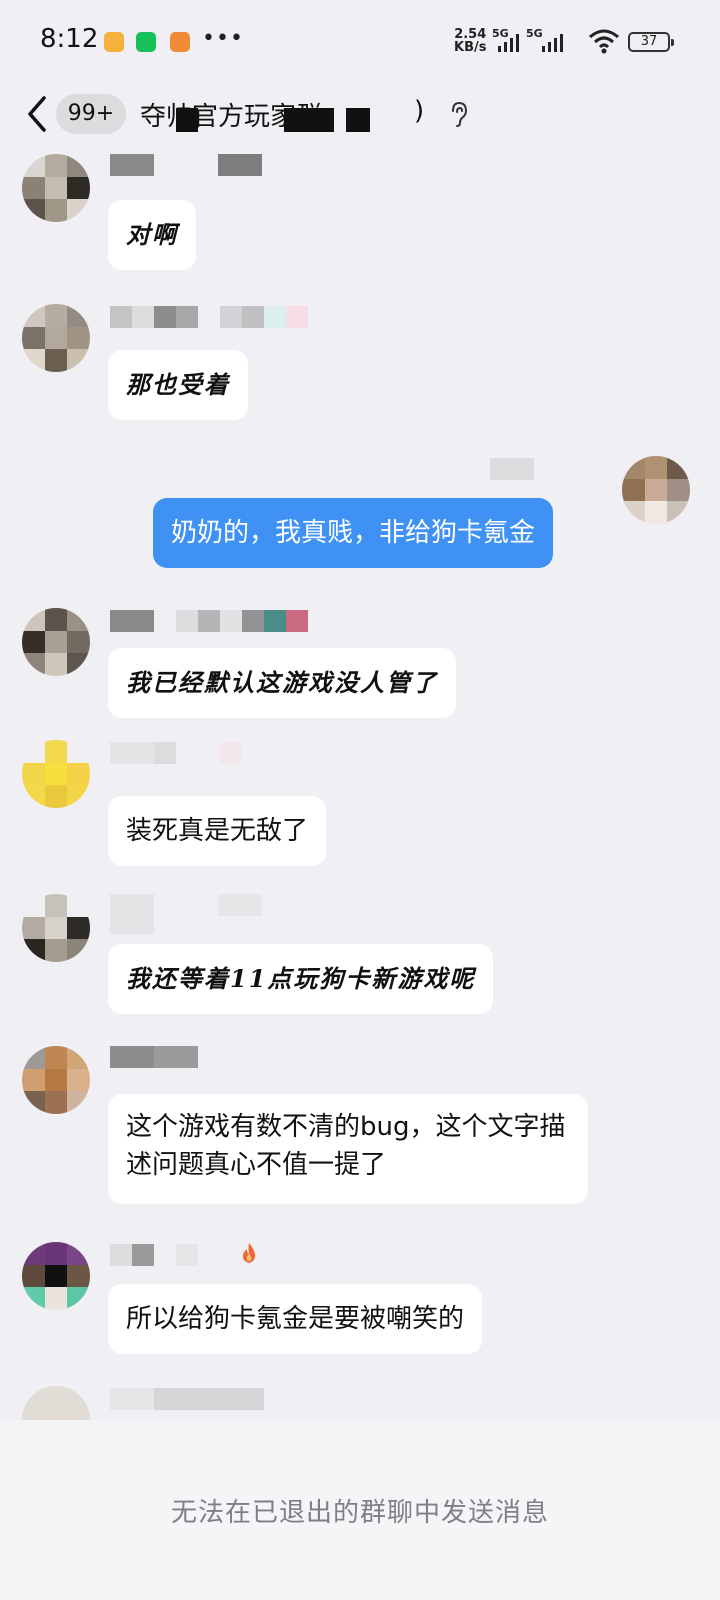  Describe the element at coordinates (512, 469) in the screenshot. I see `my-name-redacted` at that location.